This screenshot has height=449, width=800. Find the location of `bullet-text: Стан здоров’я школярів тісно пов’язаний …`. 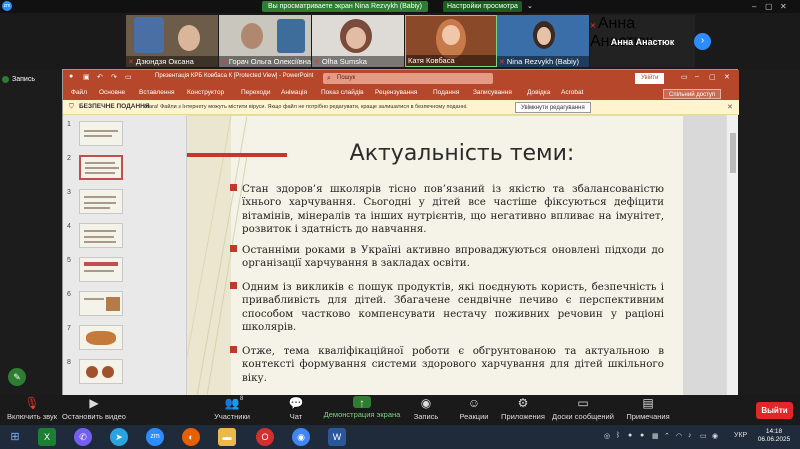

bullet-text: Стан здоров’я школярів тісно пов’язаний … is located at coordinates (453, 209).